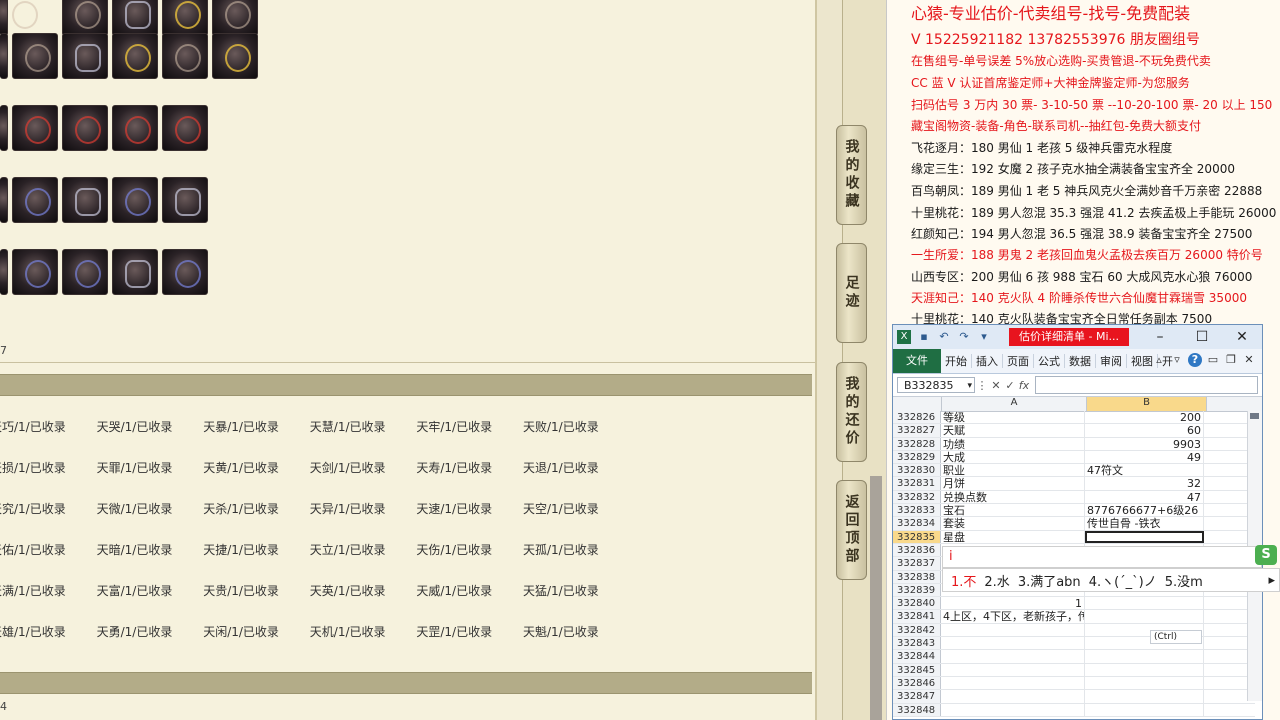 This screenshot has width=1280, height=720. Describe the element at coordinates (1271, 580) in the screenshot. I see `ime-next-page-icon: ▸` at that location.